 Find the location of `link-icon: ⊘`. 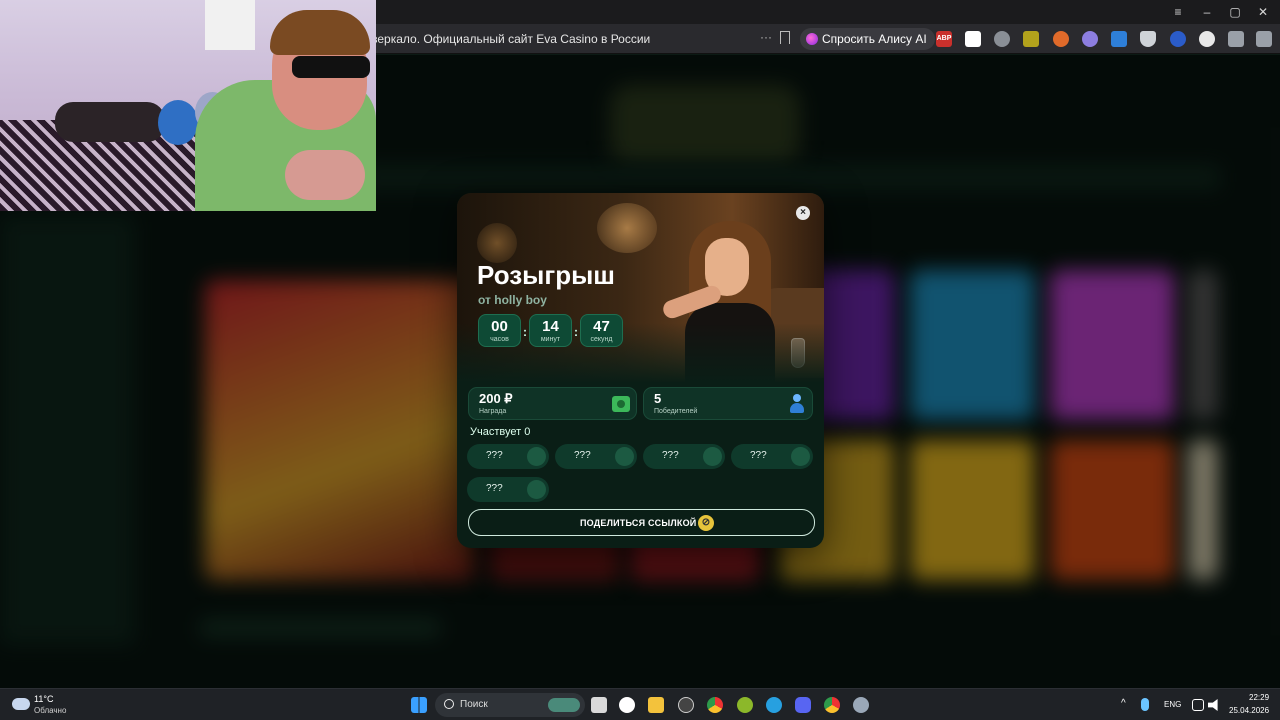

link-icon: ⊘ is located at coordinates (706, 523).